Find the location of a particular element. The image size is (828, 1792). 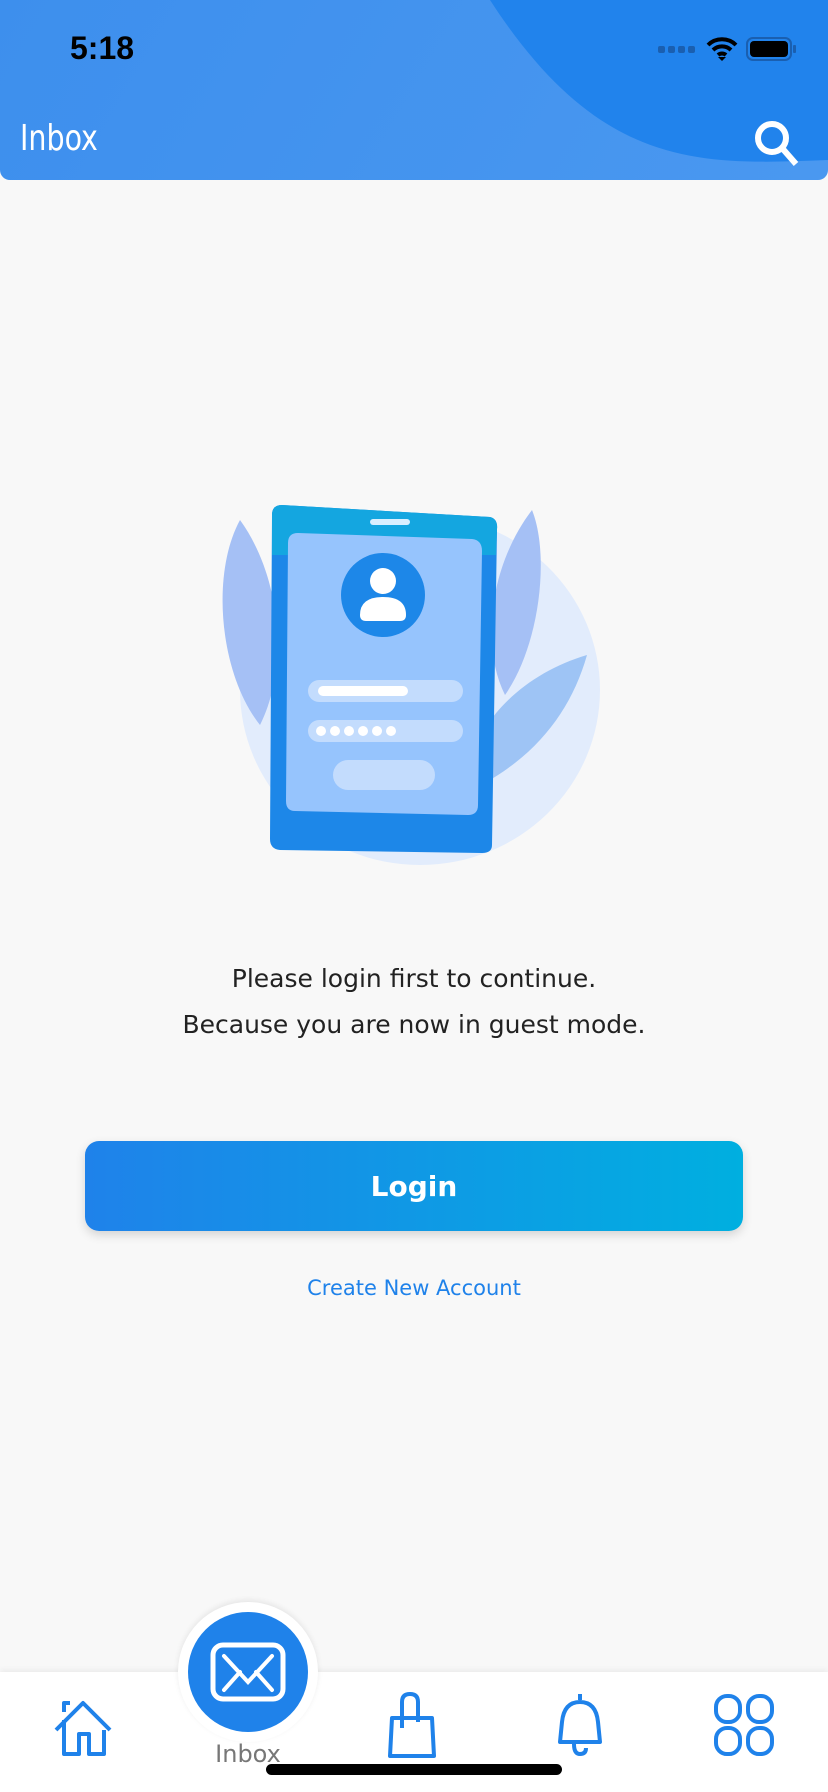

page-title: Inbox is located at coordinates (59, 138).